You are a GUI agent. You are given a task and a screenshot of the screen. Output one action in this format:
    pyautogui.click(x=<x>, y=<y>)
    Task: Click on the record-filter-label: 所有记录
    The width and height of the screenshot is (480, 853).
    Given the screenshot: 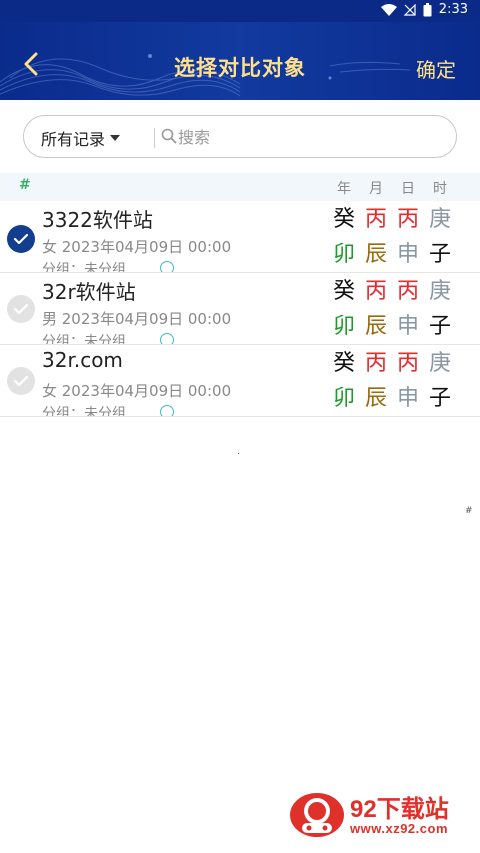 What is the action you would take?
    pyautogui.click(x=73, y=139)
    